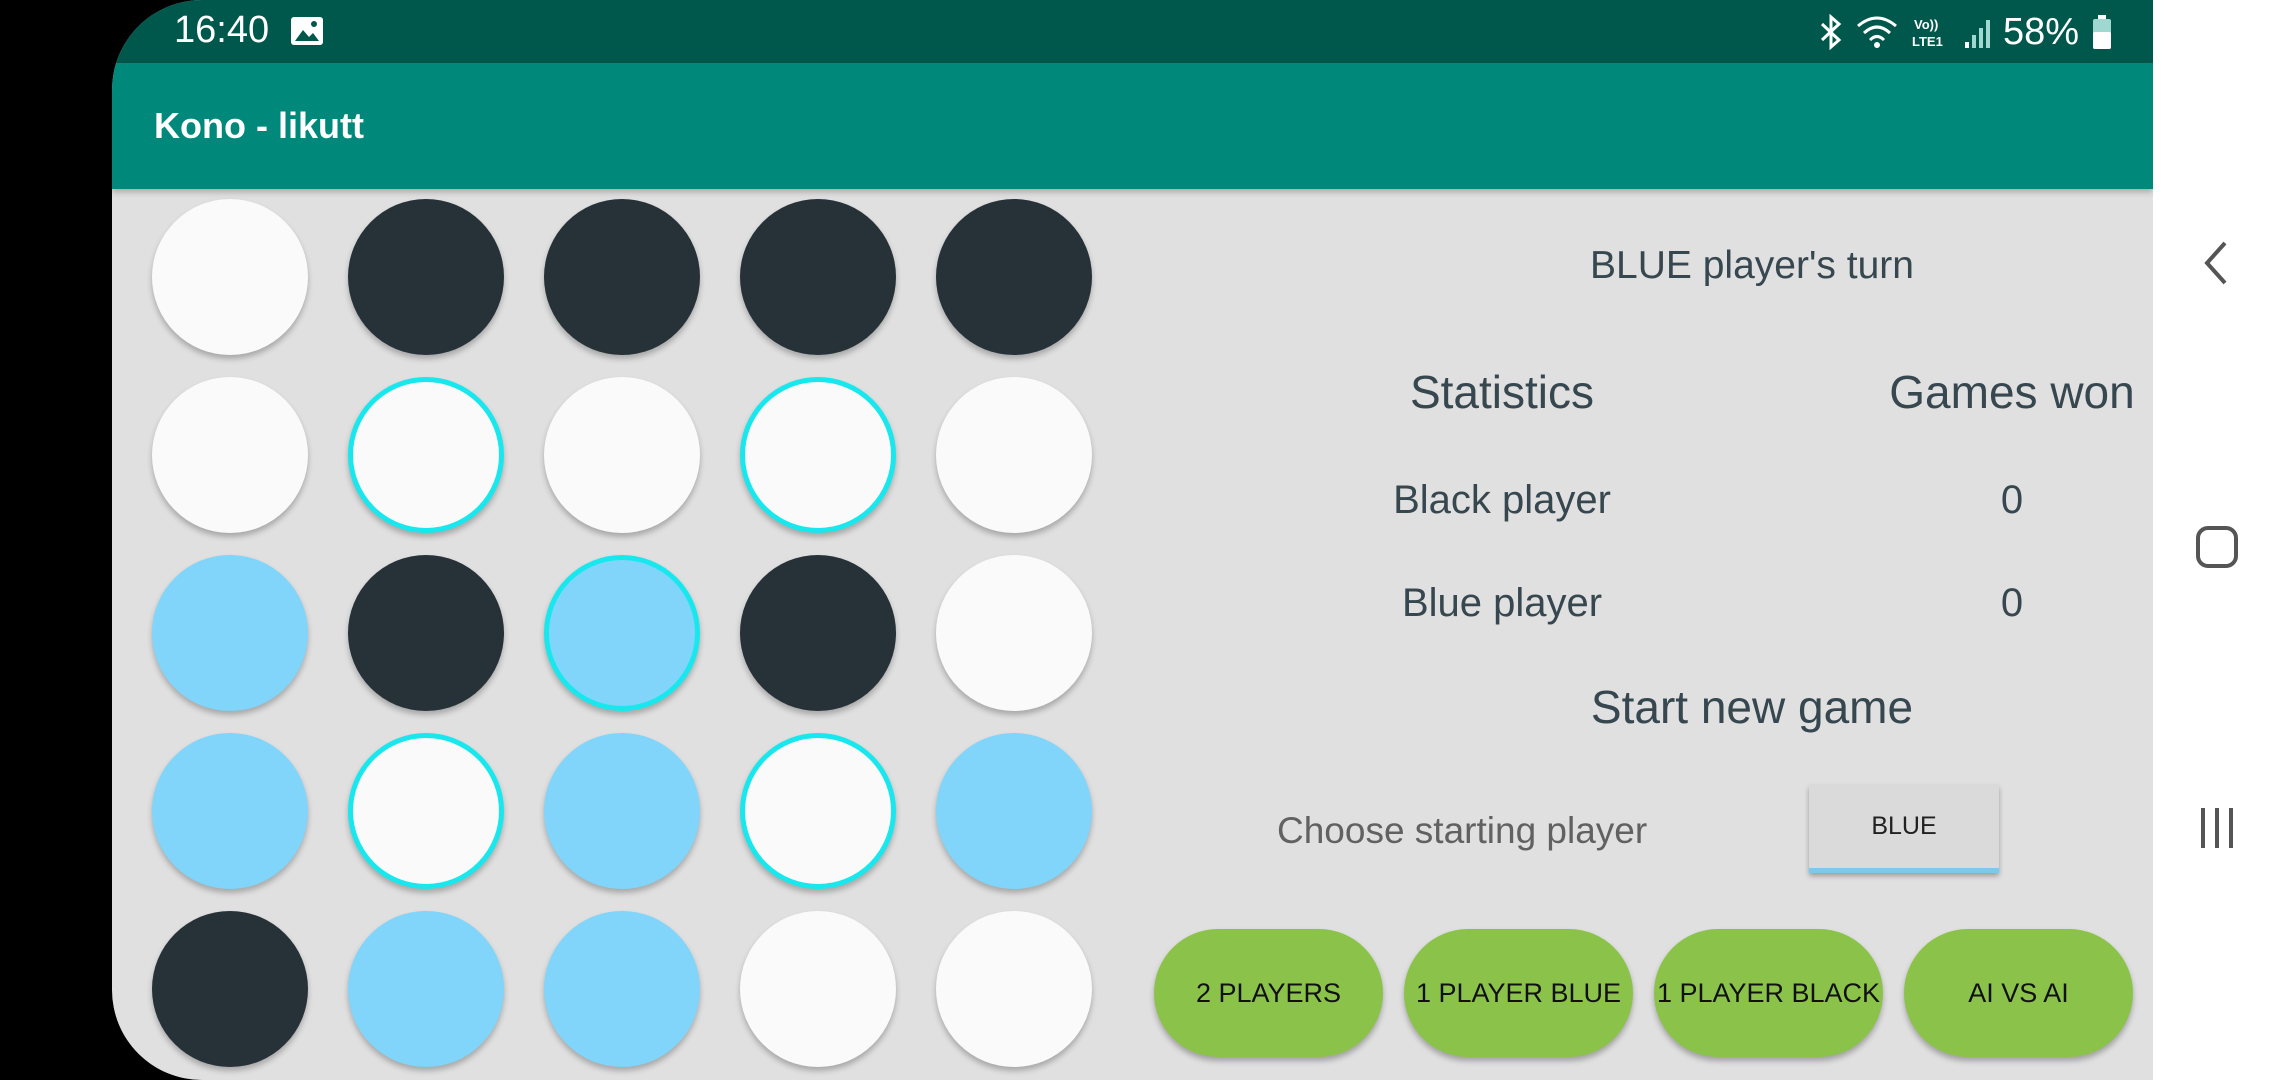  What do you see at coordinates (1752, 707) in the screenshot?
I see `start-new-game-heading: Start new game` at bounding box center [1752, 707].